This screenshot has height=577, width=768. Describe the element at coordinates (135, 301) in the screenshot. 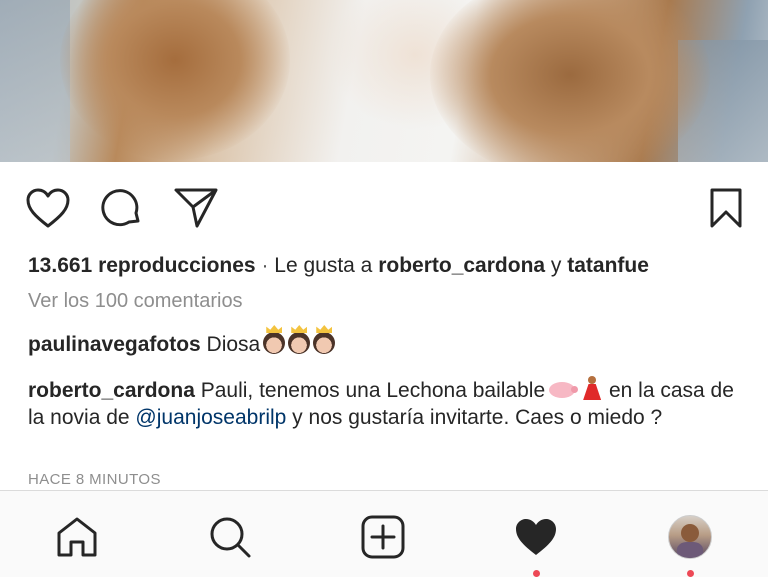

I see `view-all-comments-link: Ver los 100 comentarios` at that location.